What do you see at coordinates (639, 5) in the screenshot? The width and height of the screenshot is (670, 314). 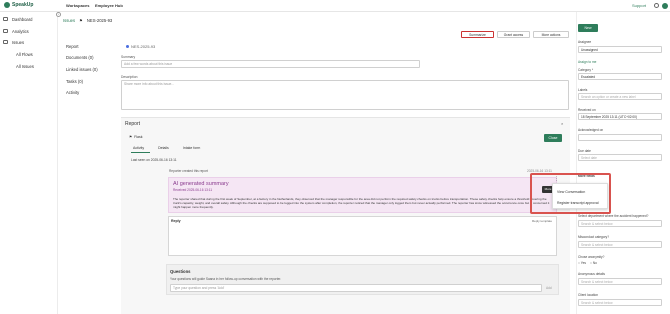 I see `support-link: Support` at bounding box center [639, 5].